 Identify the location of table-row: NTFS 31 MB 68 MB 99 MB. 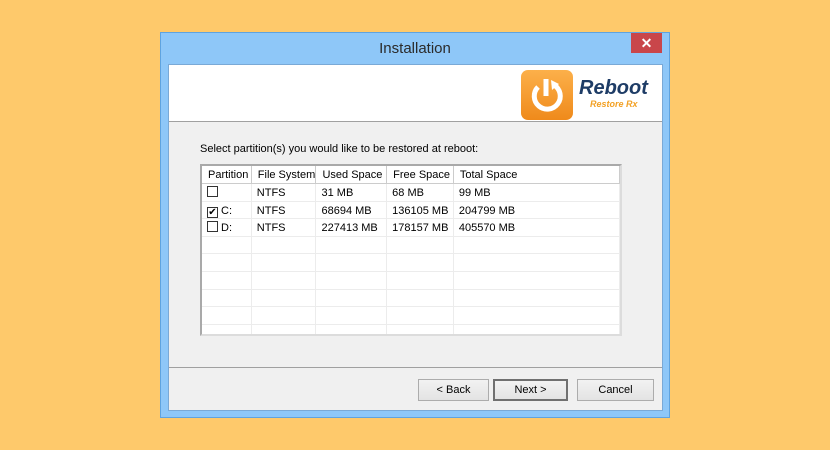
(411, 193).